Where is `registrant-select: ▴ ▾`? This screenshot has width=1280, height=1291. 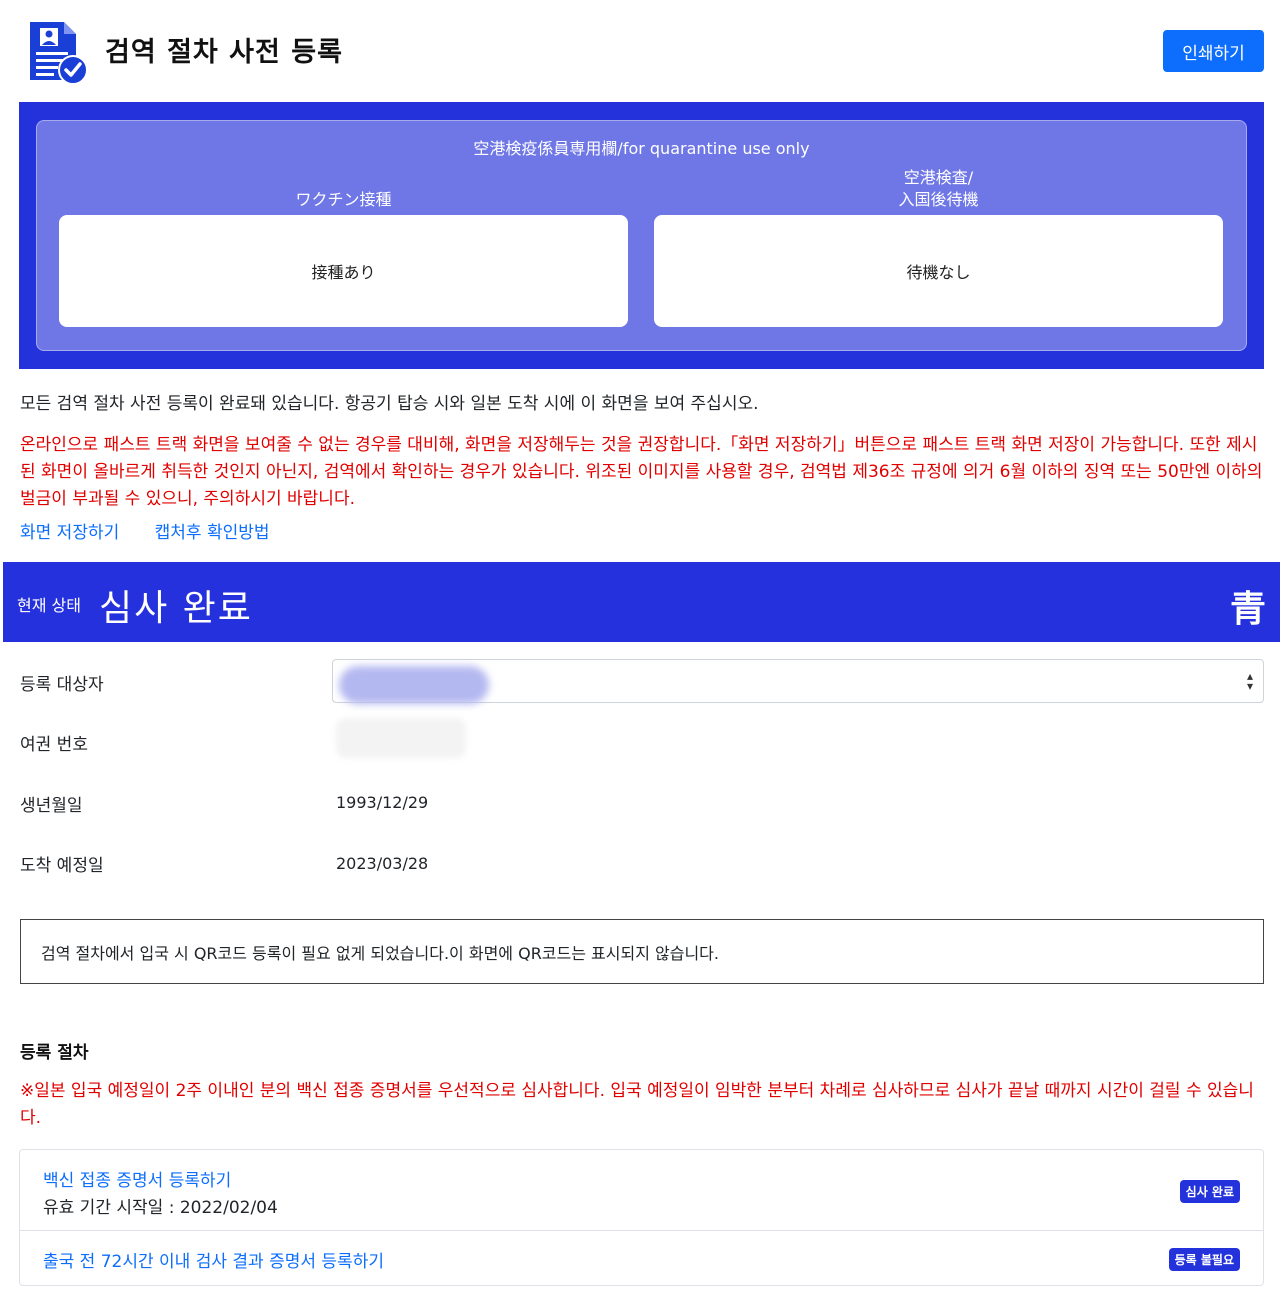
registrant-select: ▴ ▾ is located at coordinates (798, 681).